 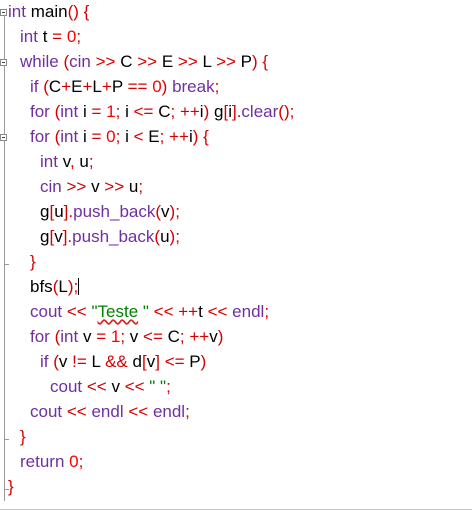 What do you see at coordinates (51, 462) in the screenshot?
I see `code-line: return 0;` at bounding box center [51, 462].